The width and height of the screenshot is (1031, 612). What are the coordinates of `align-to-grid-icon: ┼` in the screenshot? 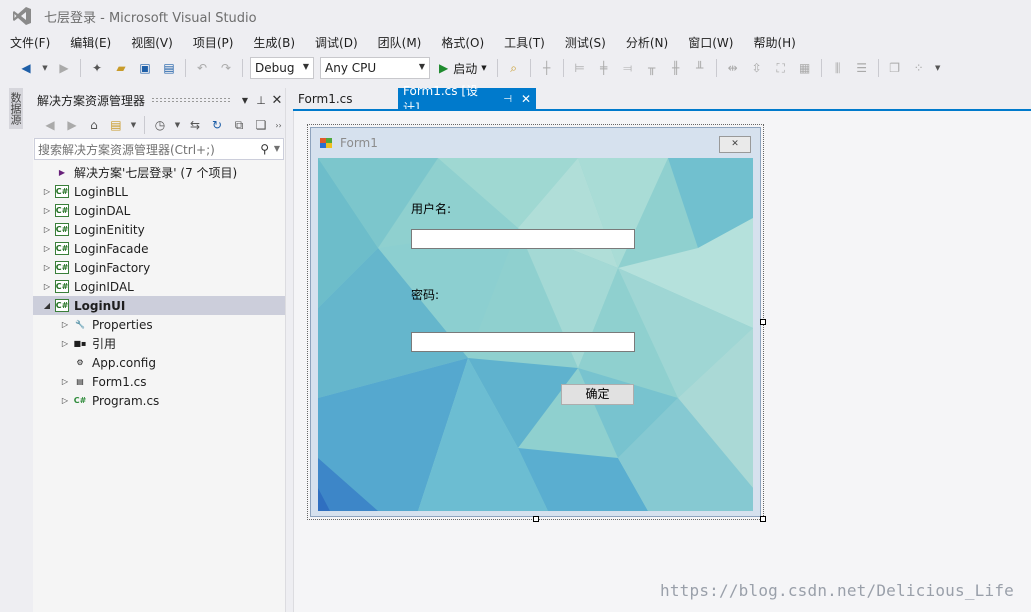 It's located at (547, 68).